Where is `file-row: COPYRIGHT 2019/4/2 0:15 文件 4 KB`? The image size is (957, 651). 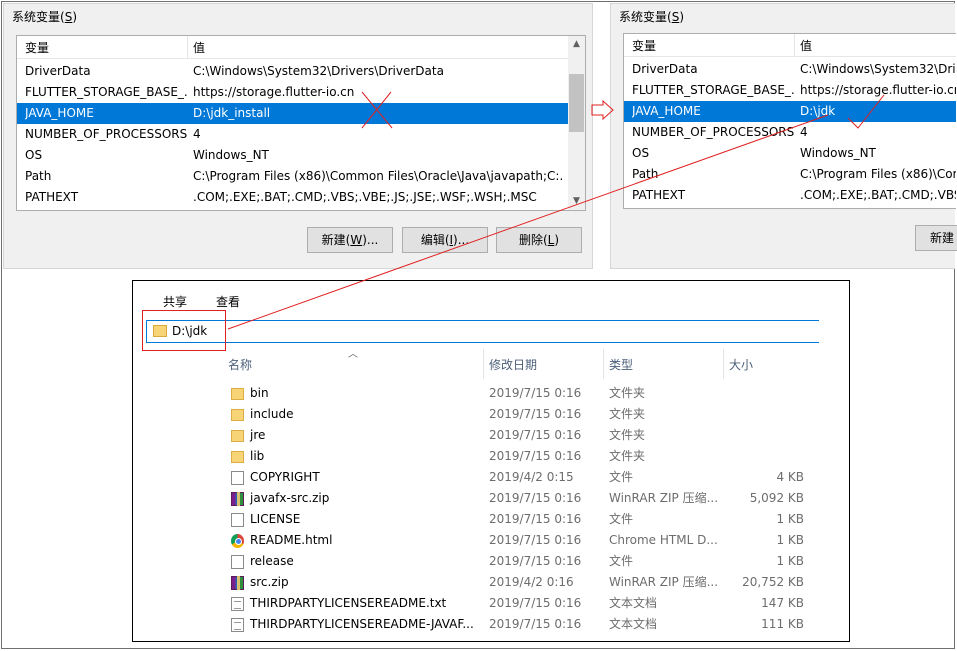 file-row: COPYRIGHT 2019/4/2 0:15 文件 4 KB is located at coordinates (515, 477).